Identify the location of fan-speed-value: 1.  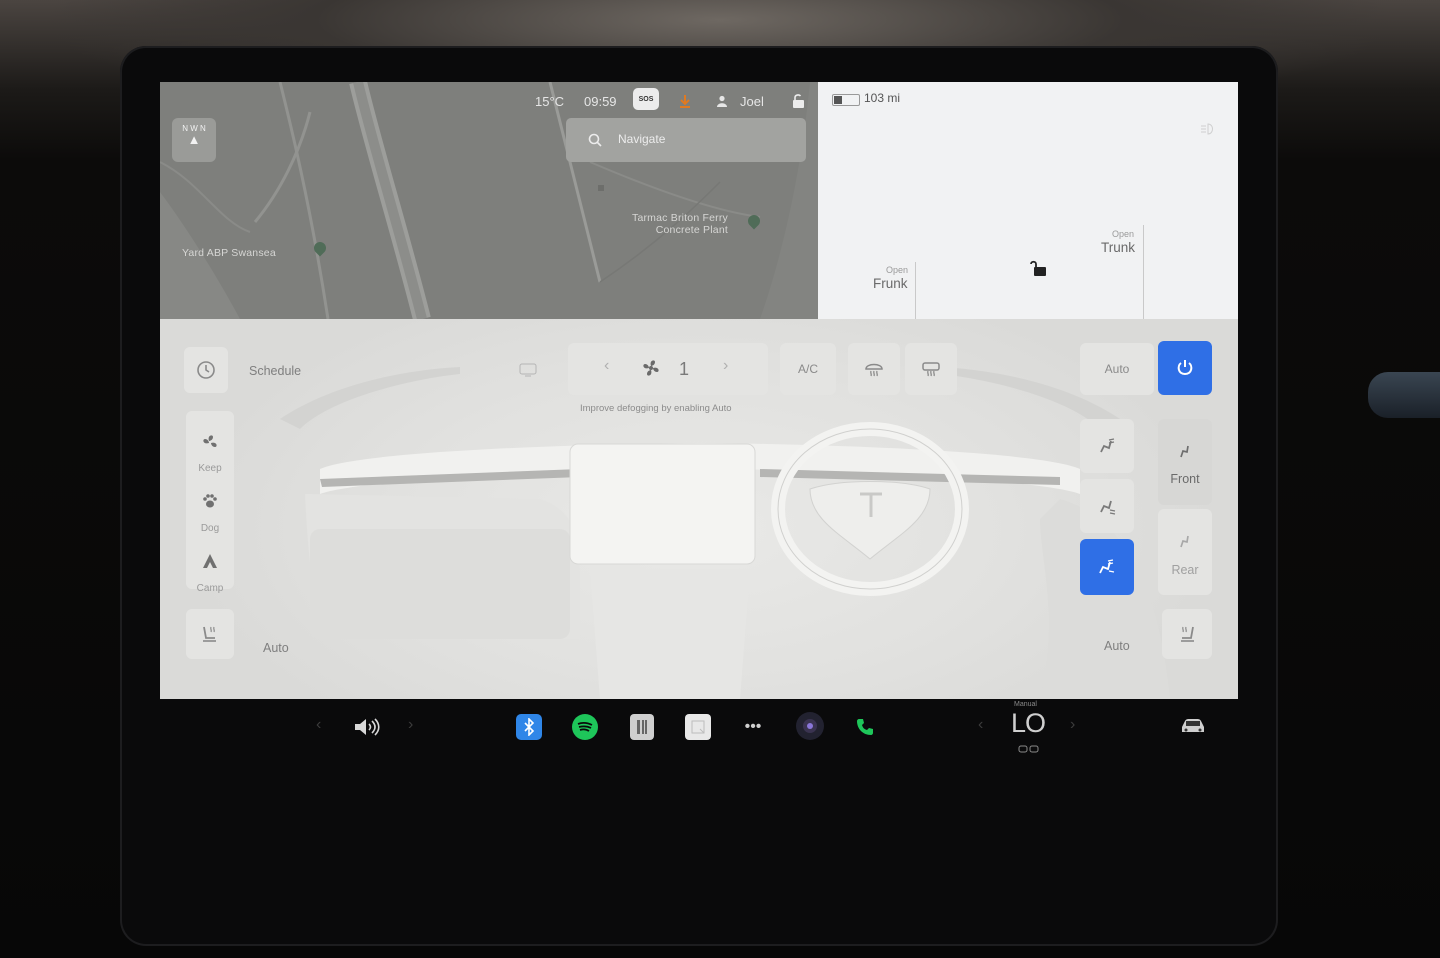
(684, 369).